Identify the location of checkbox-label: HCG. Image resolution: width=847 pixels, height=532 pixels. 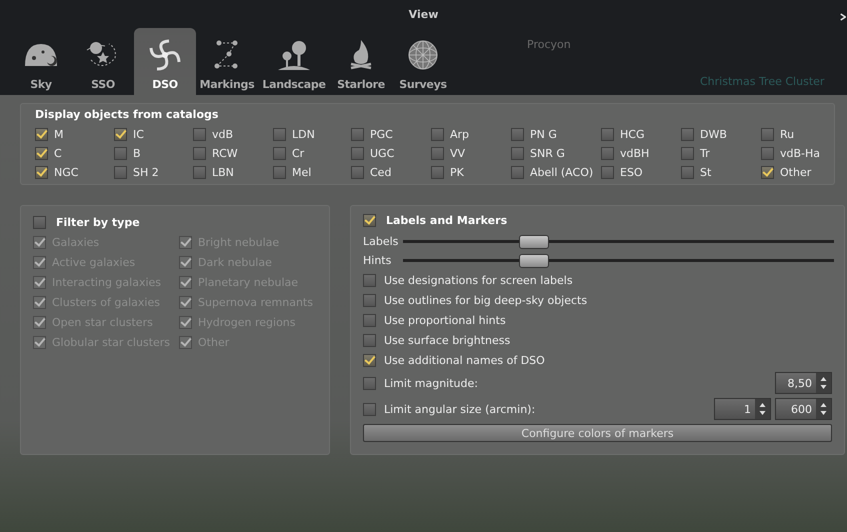
(632, 134).